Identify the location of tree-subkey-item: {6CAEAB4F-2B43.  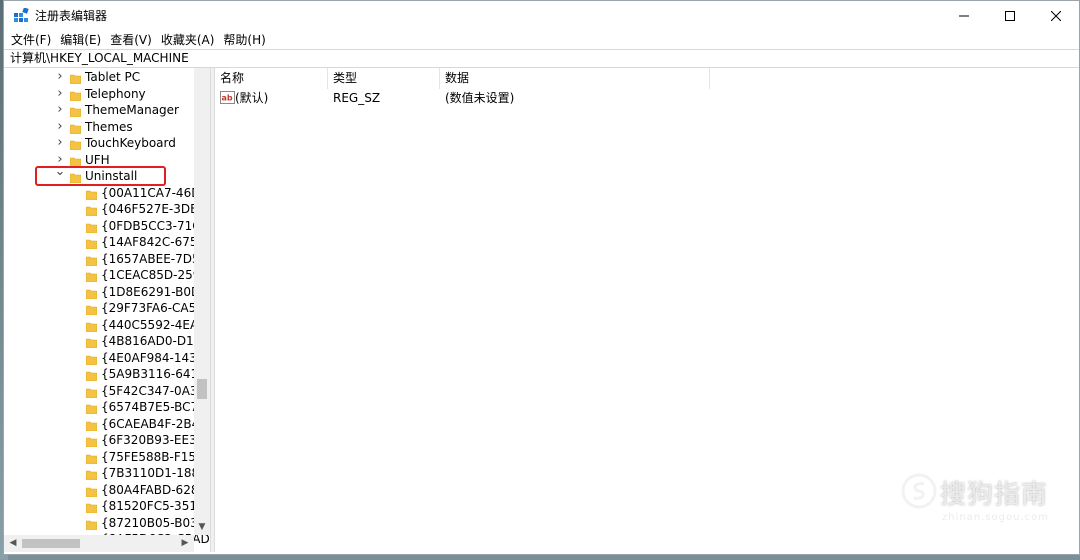
(105, 424).